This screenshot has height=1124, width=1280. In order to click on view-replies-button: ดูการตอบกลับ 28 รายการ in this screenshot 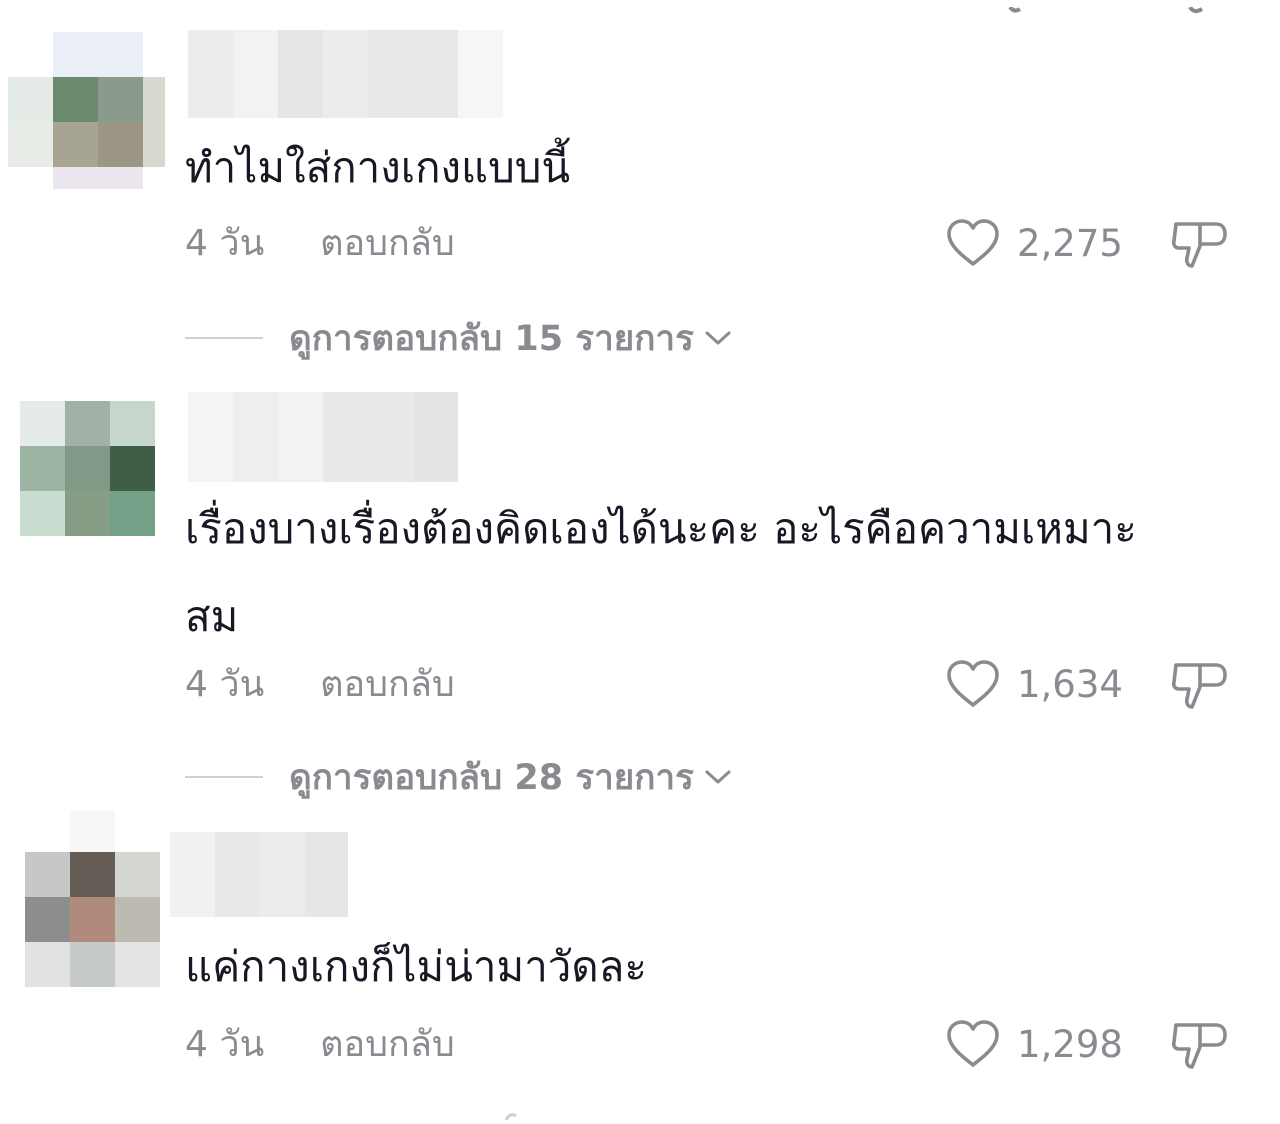, I will do `click(458, 777)`.